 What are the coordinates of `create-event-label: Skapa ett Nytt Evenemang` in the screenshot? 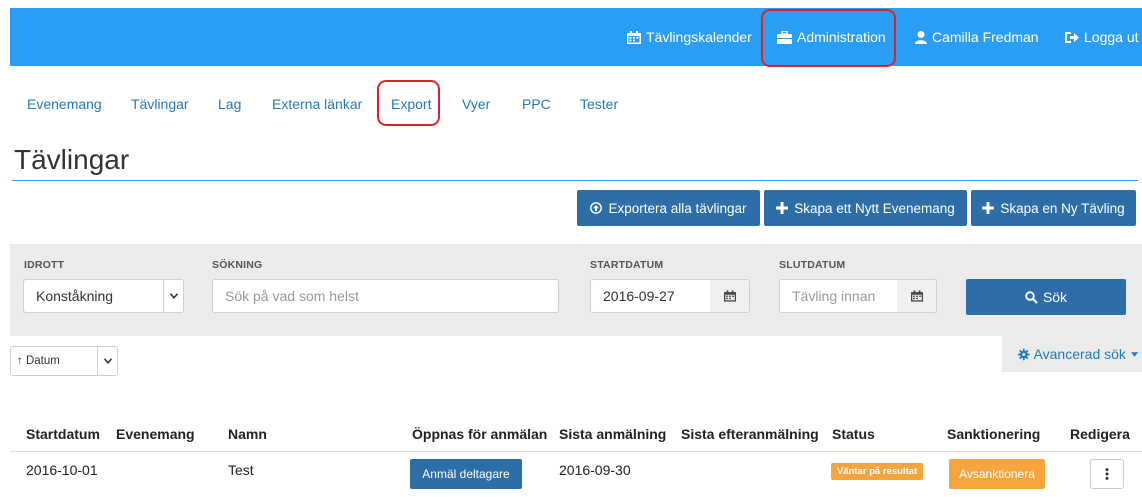 It's located at (874, 208).